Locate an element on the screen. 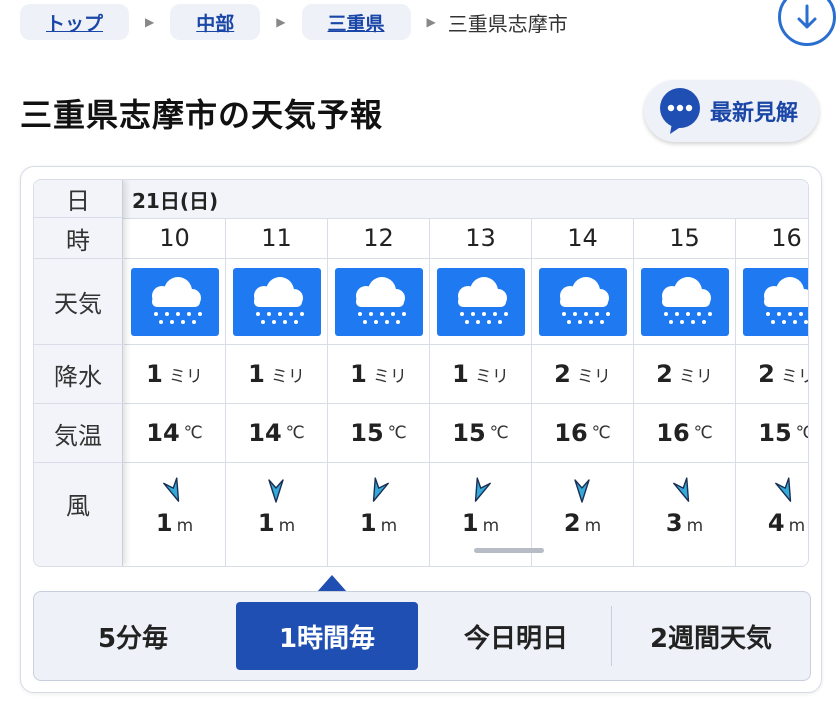  forecast-column: 16 2ミリ15℃ 4m is located at coordinates (772, 392).